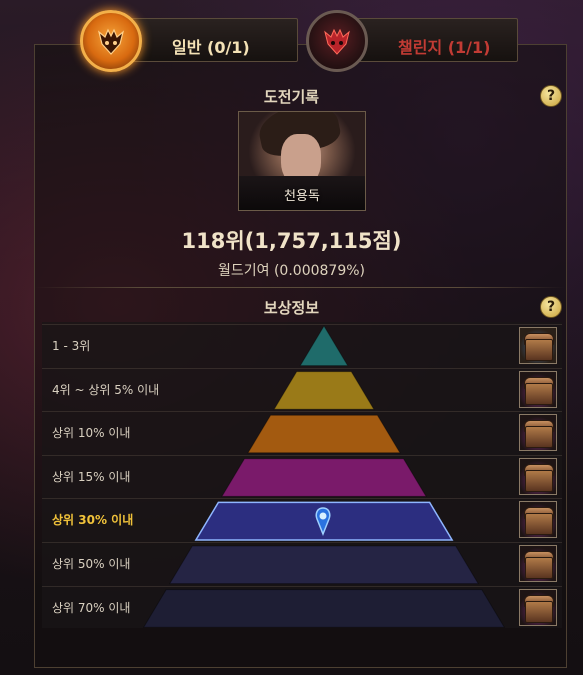  I want to click on reward-tier-label: 상위 15% 이내, so click(91, 476).